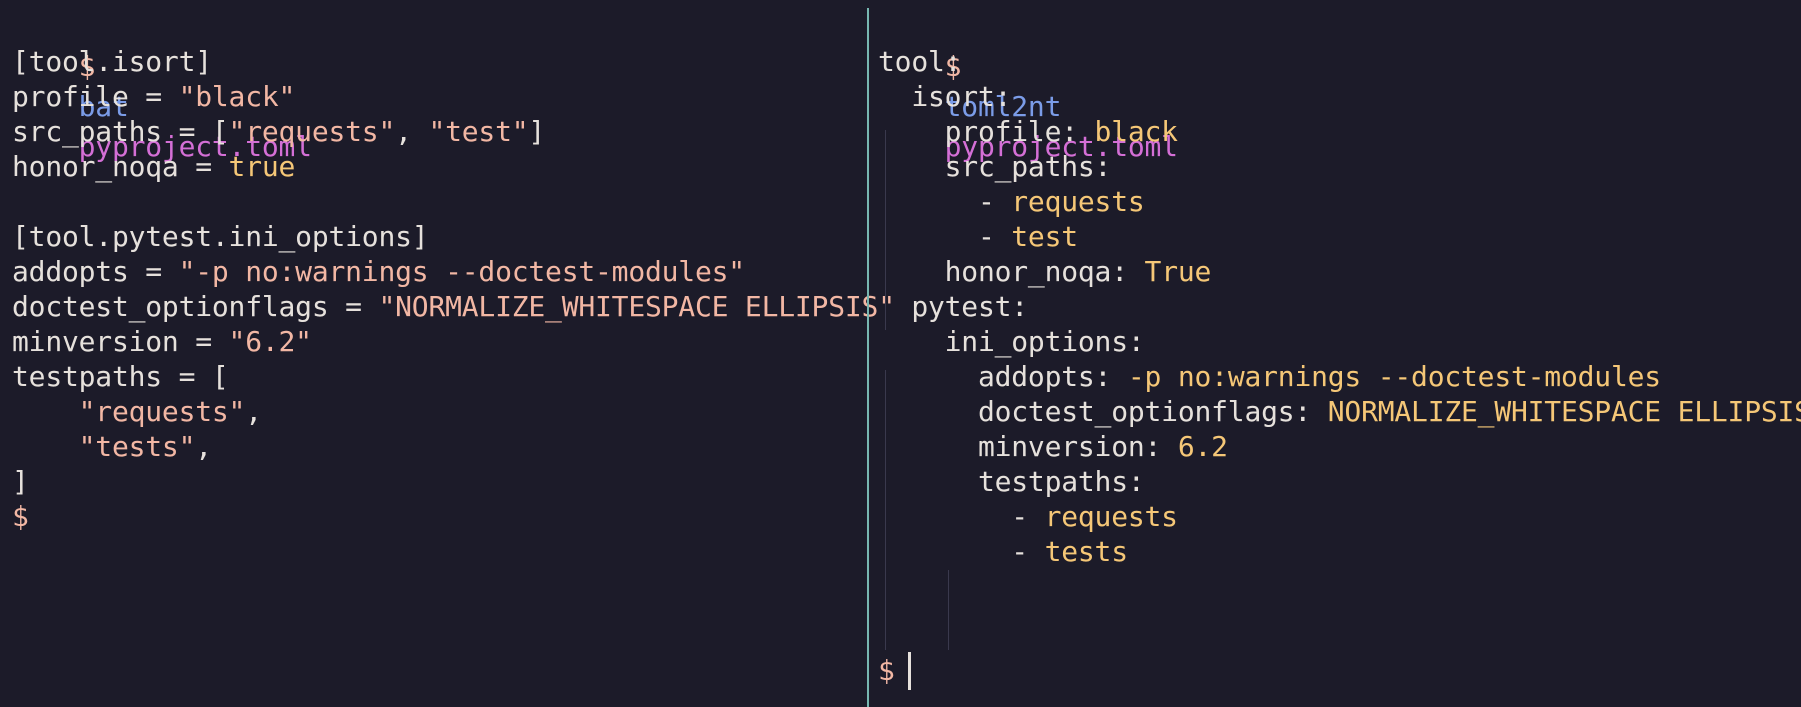 Image resolution: width=1801 pixels, height=707 pixels. Describe the element at coordinates (95, 271) in the screenshot. I see `line-text: addopts =` at that location.